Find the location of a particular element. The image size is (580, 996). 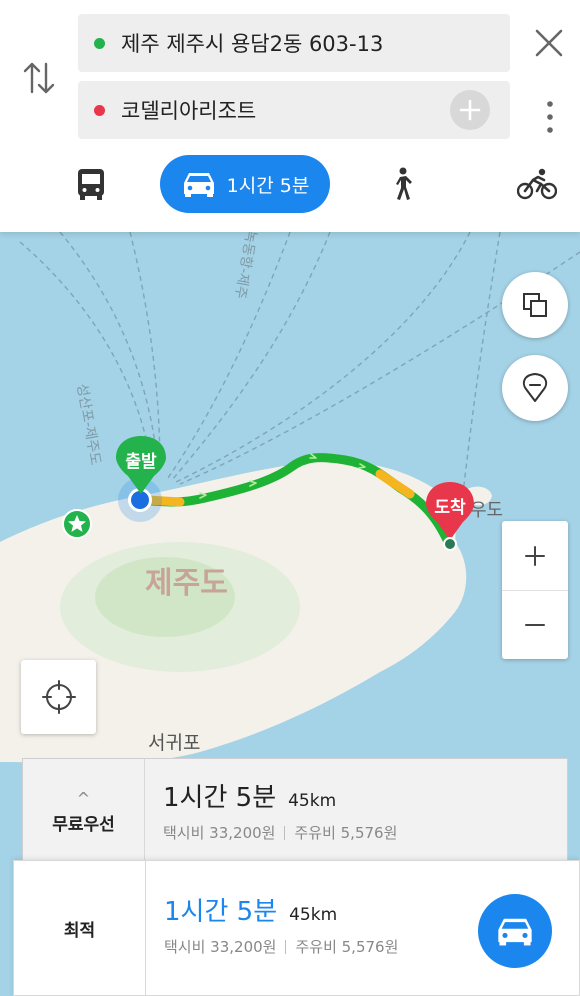

destination-dot is located at coordinates (99, 110).